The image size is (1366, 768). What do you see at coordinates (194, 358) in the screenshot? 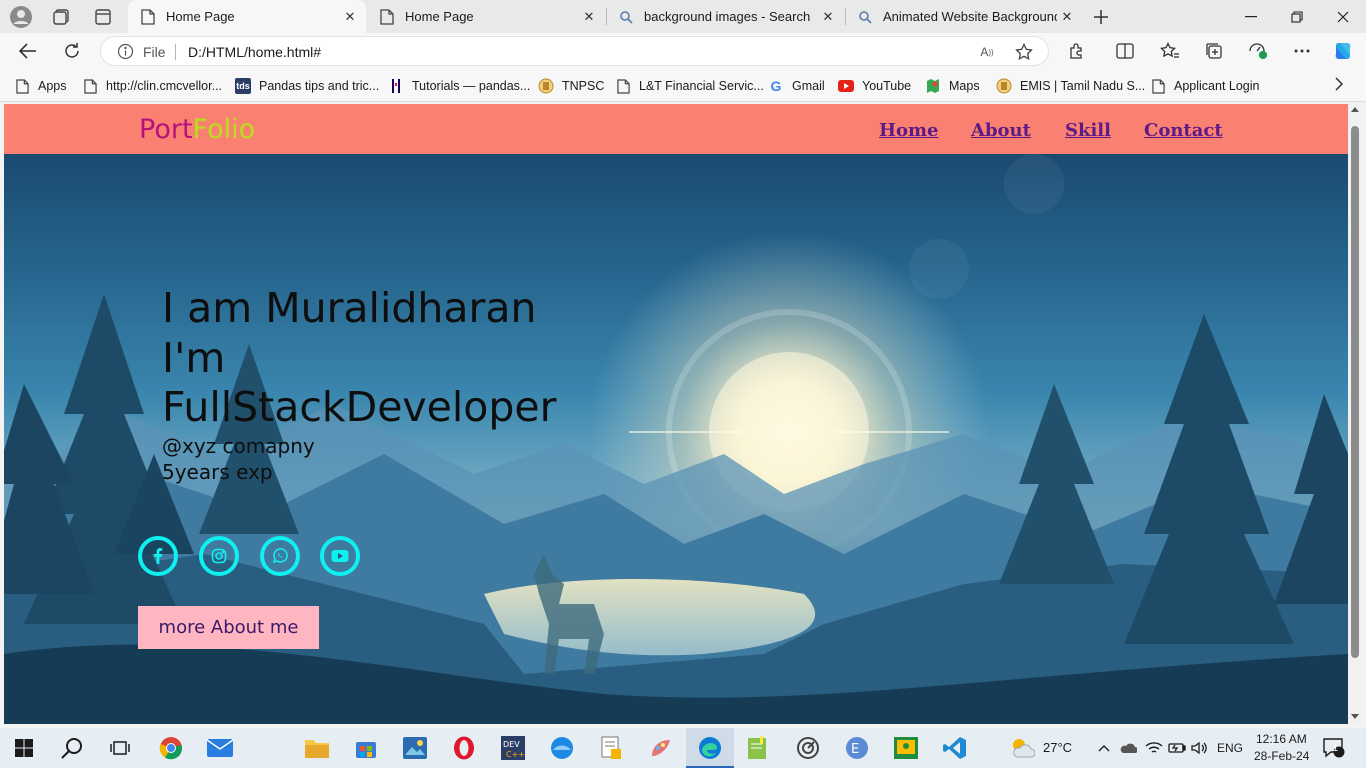
I see `hero-role-line1: I'm` at bounding box center [194, 358].